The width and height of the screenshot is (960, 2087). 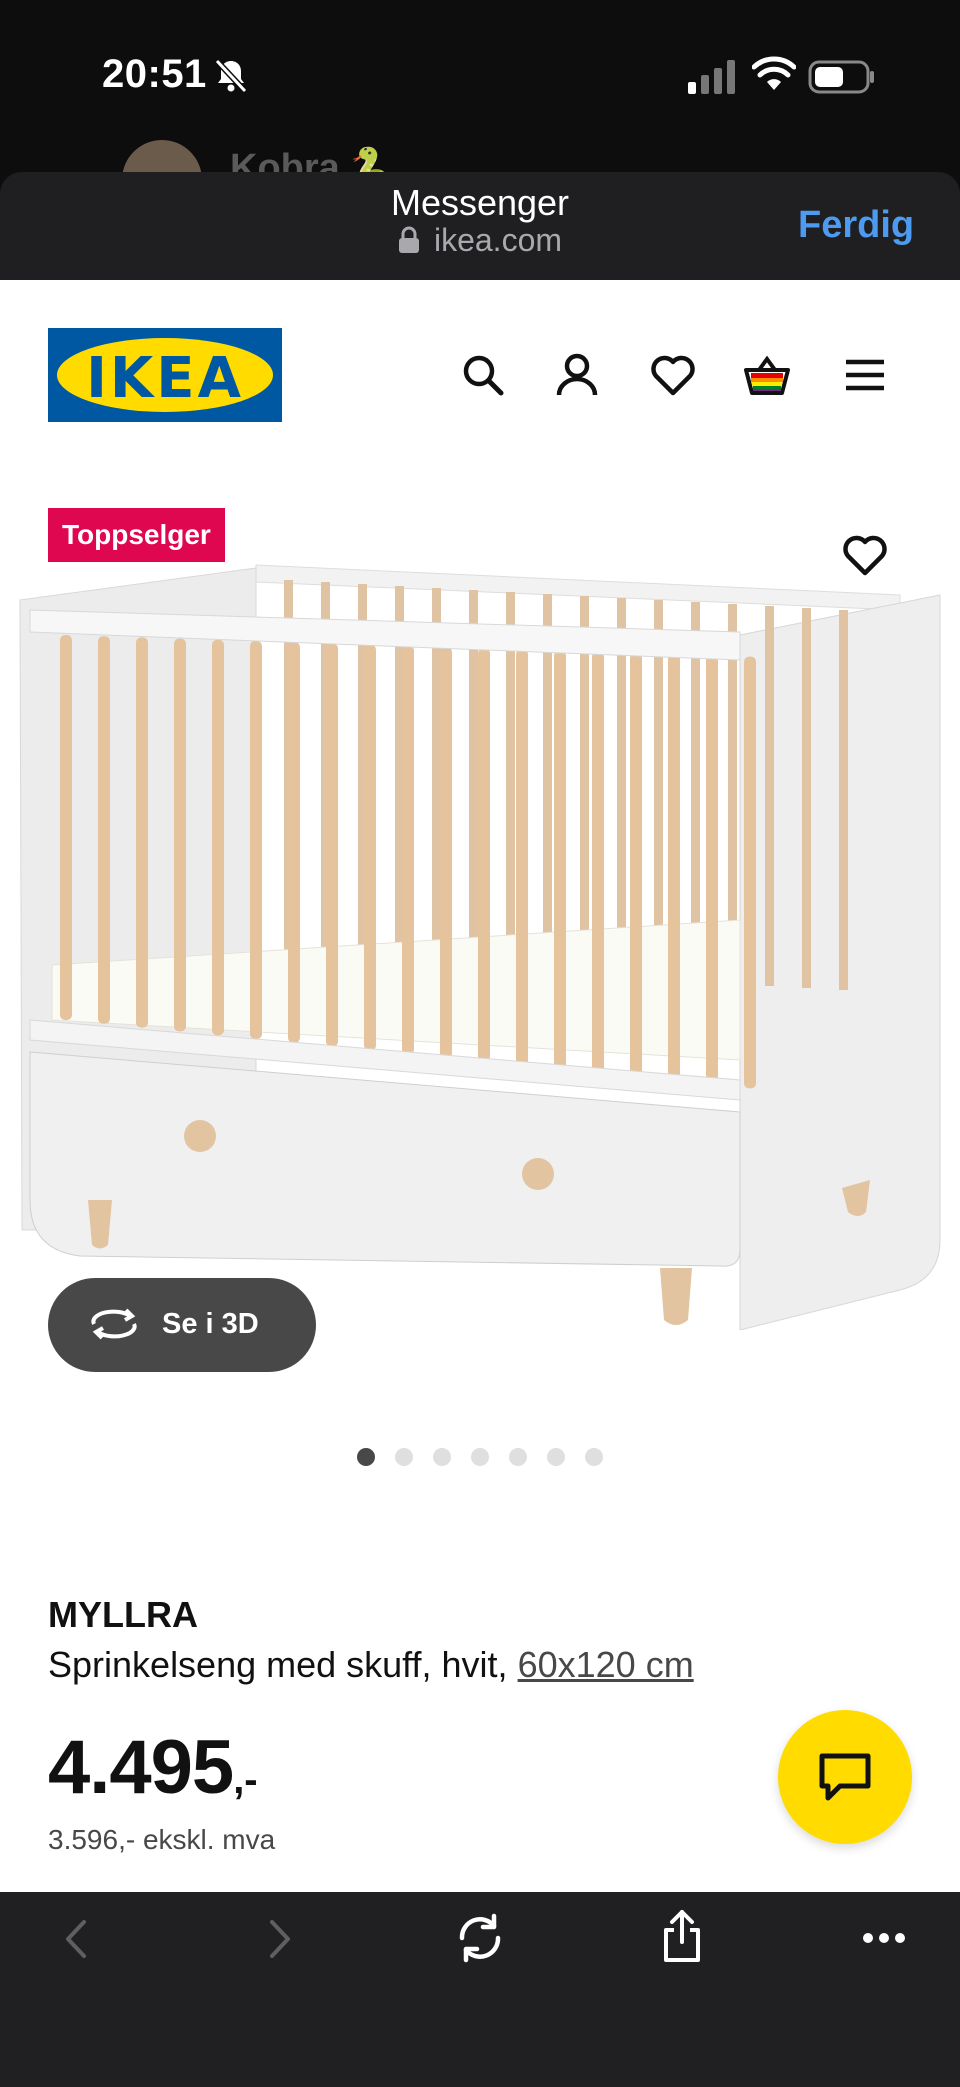 I want to click on chat-icon, so click(x=845, y=1777).